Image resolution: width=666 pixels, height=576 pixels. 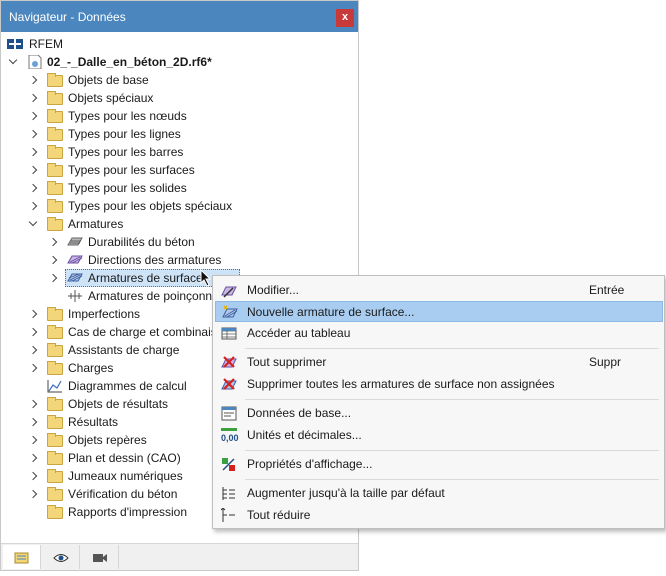 I want to click on base-data-icon, so click(x=229, y=413).